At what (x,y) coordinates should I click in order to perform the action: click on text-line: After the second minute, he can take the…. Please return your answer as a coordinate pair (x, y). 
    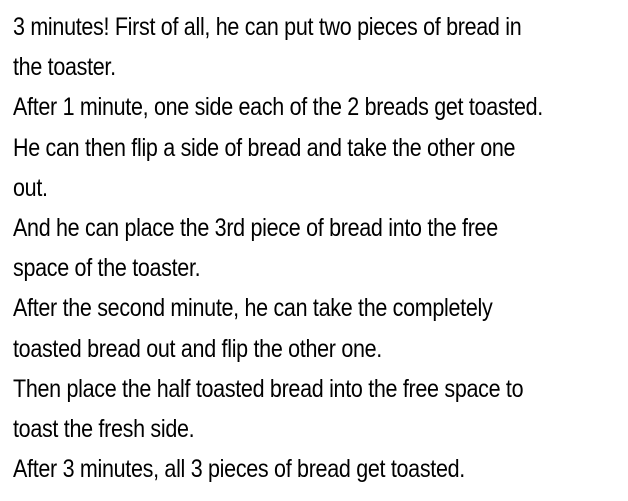
    Looking at the image, I should click on (253, 308).